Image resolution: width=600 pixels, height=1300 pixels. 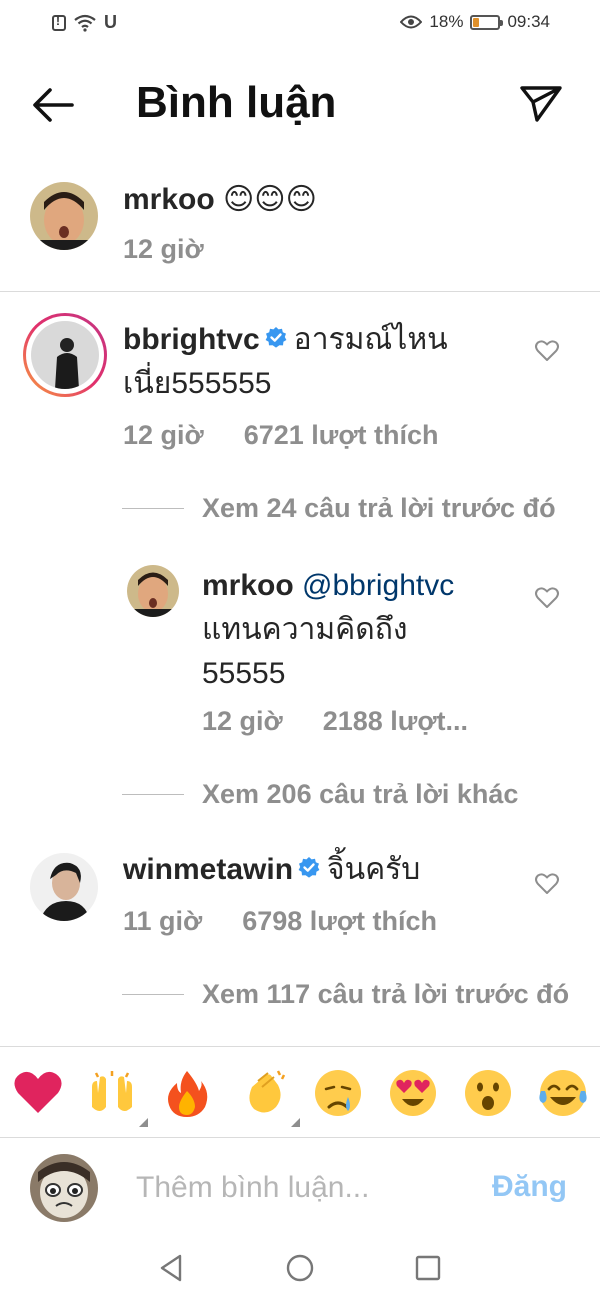 What do you see at coordinates (248, 585) in the screenshot?
I see `reply-username: mrkoo` at bounding box center [248, 585].